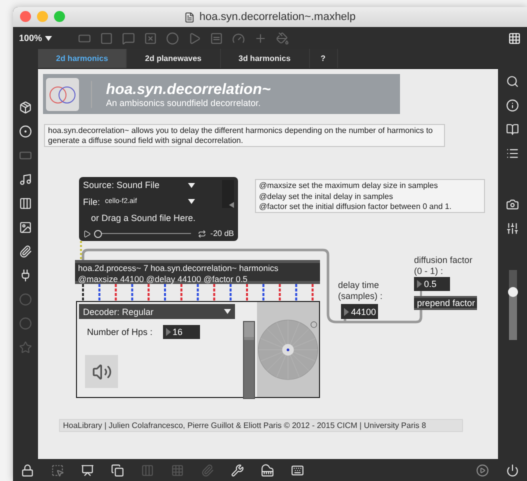 This screenshot has height=481, width=527. Describe the element at coordinates (25, 347) in the screenshot. I see `star-icon` at that location.